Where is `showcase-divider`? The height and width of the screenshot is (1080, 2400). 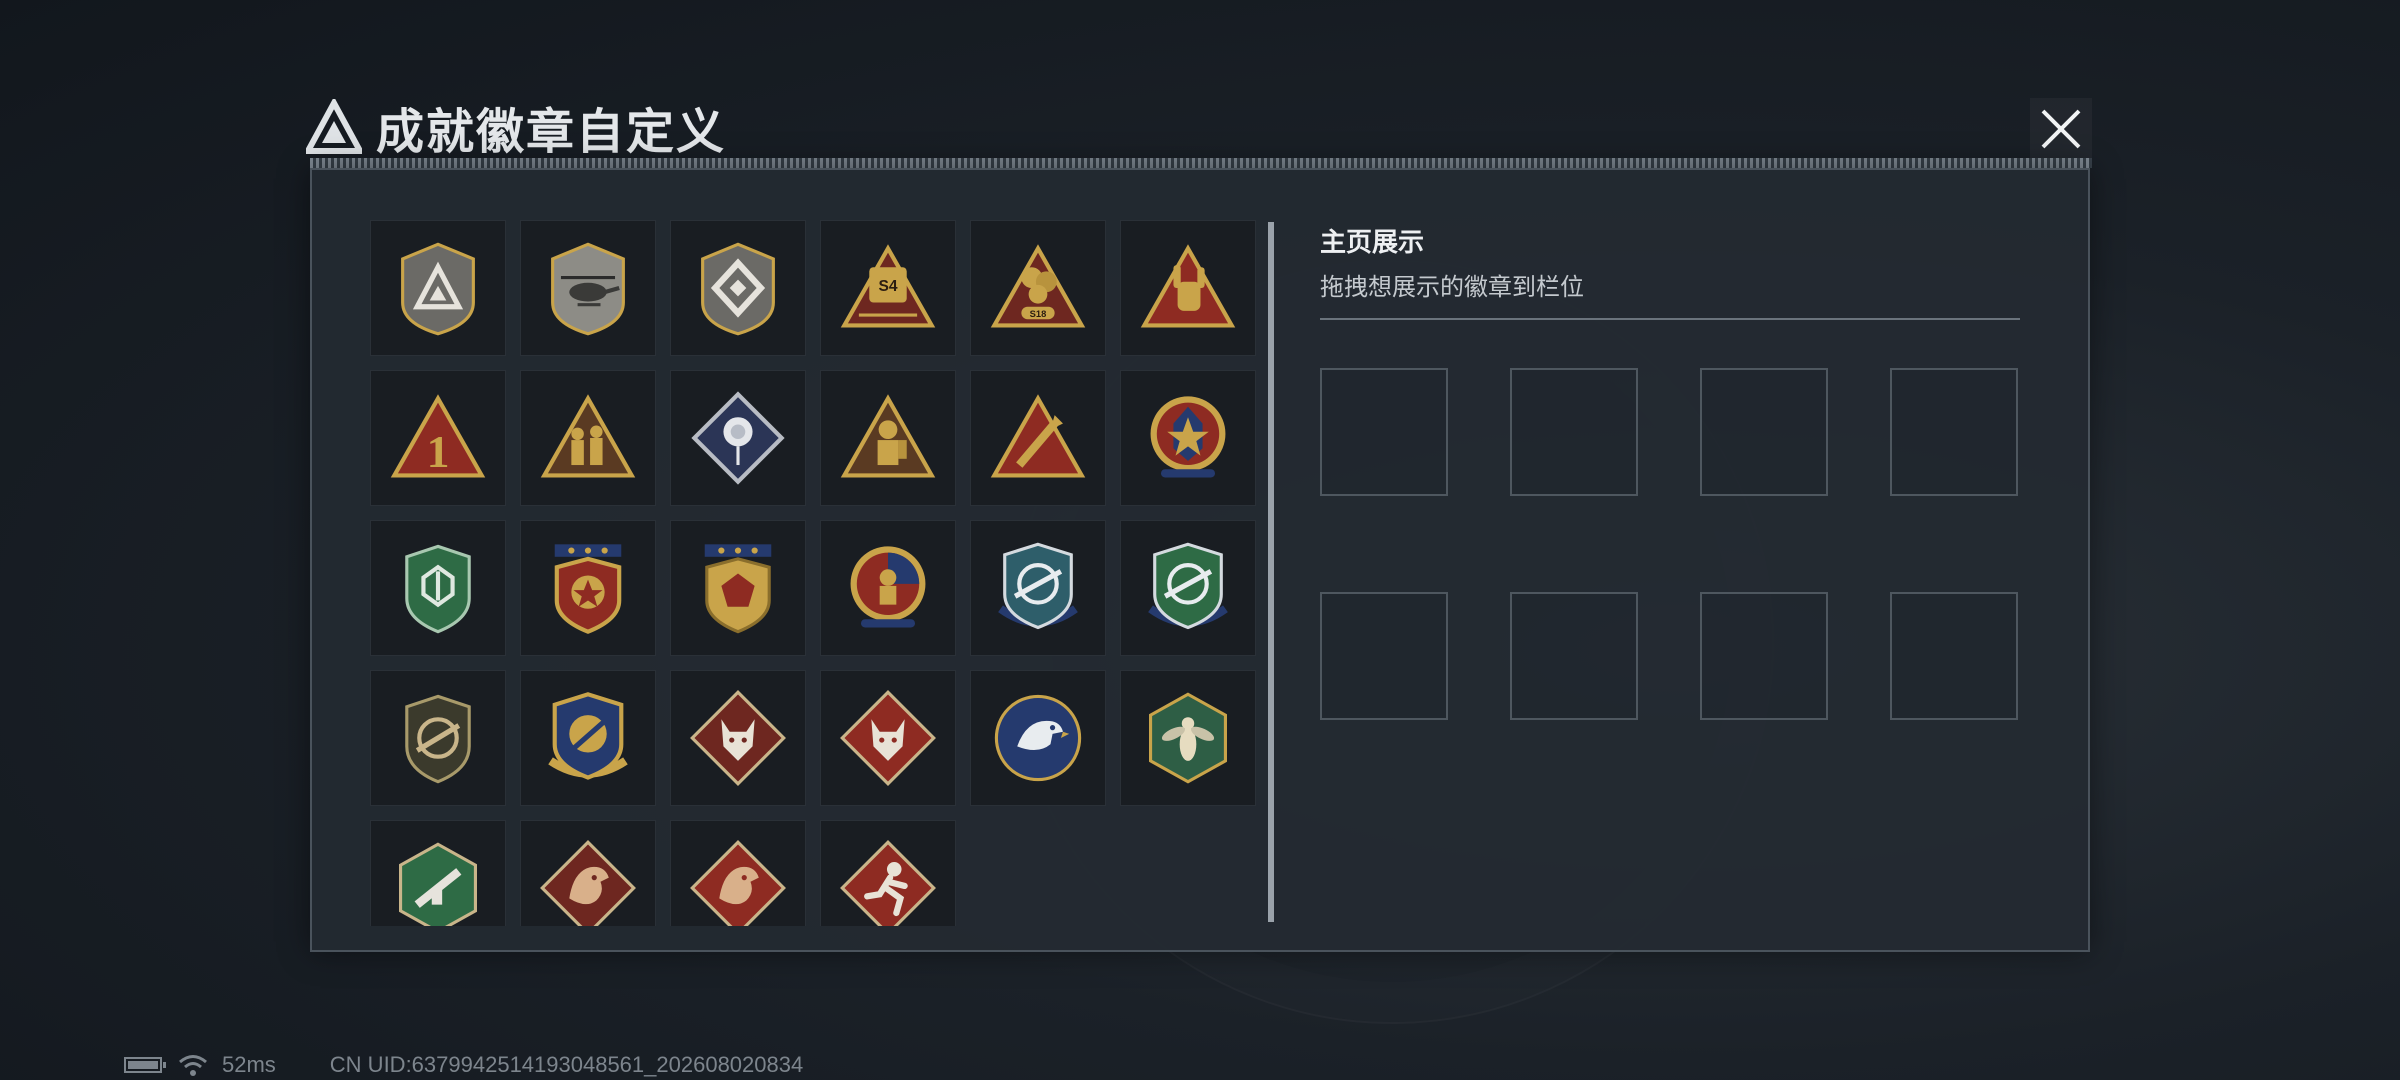
showcase-divider is located at coordinates (1670, 319).